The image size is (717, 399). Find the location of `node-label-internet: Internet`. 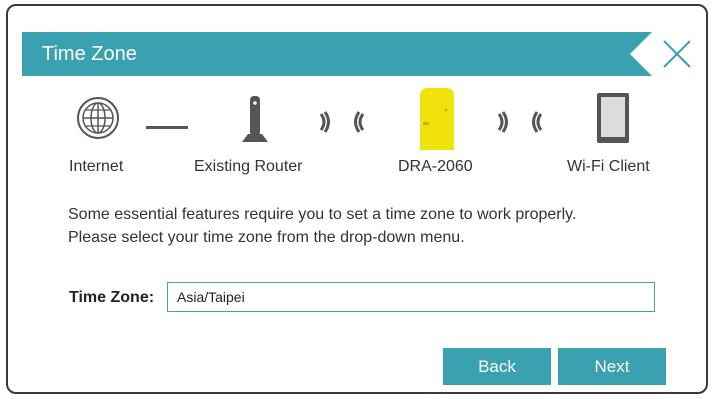

node-label-internet: Internet is located at coordinates (96, 166).